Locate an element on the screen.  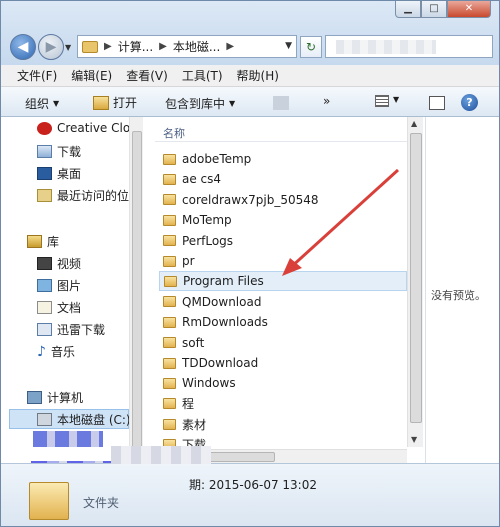
nav-item-creative-cloud: Creative Clo is located at coordinates (83, 128).